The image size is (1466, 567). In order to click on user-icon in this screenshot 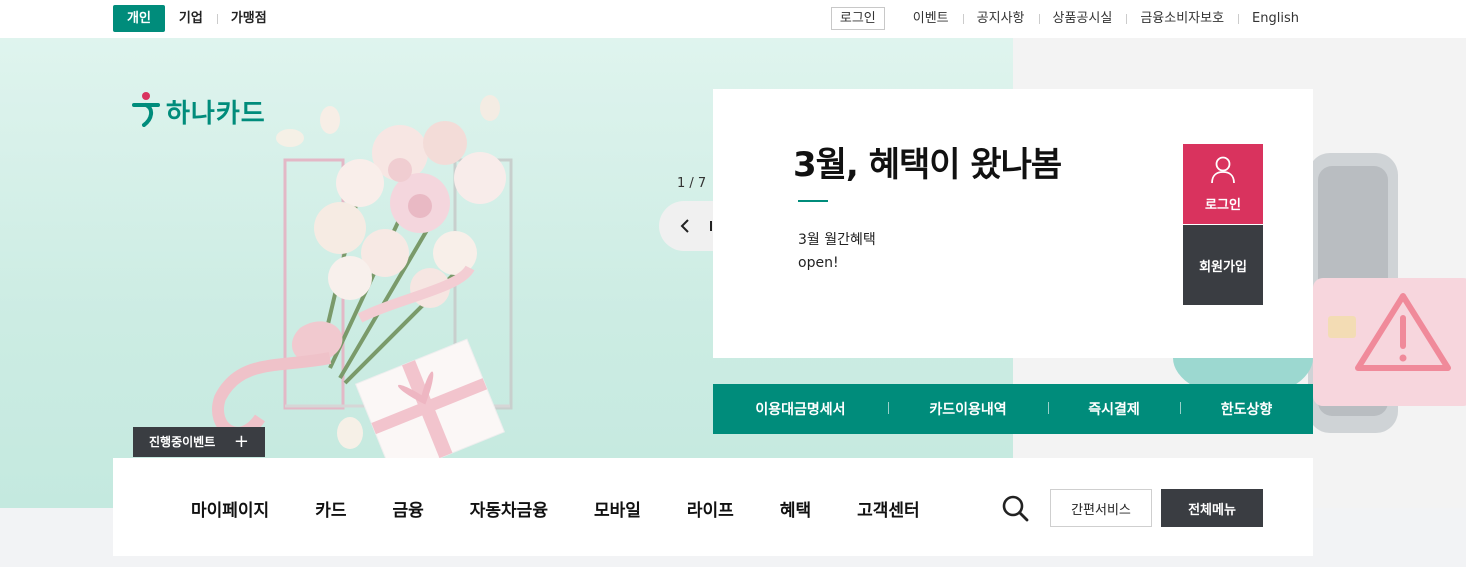, I will do `click(1223, 172)`.